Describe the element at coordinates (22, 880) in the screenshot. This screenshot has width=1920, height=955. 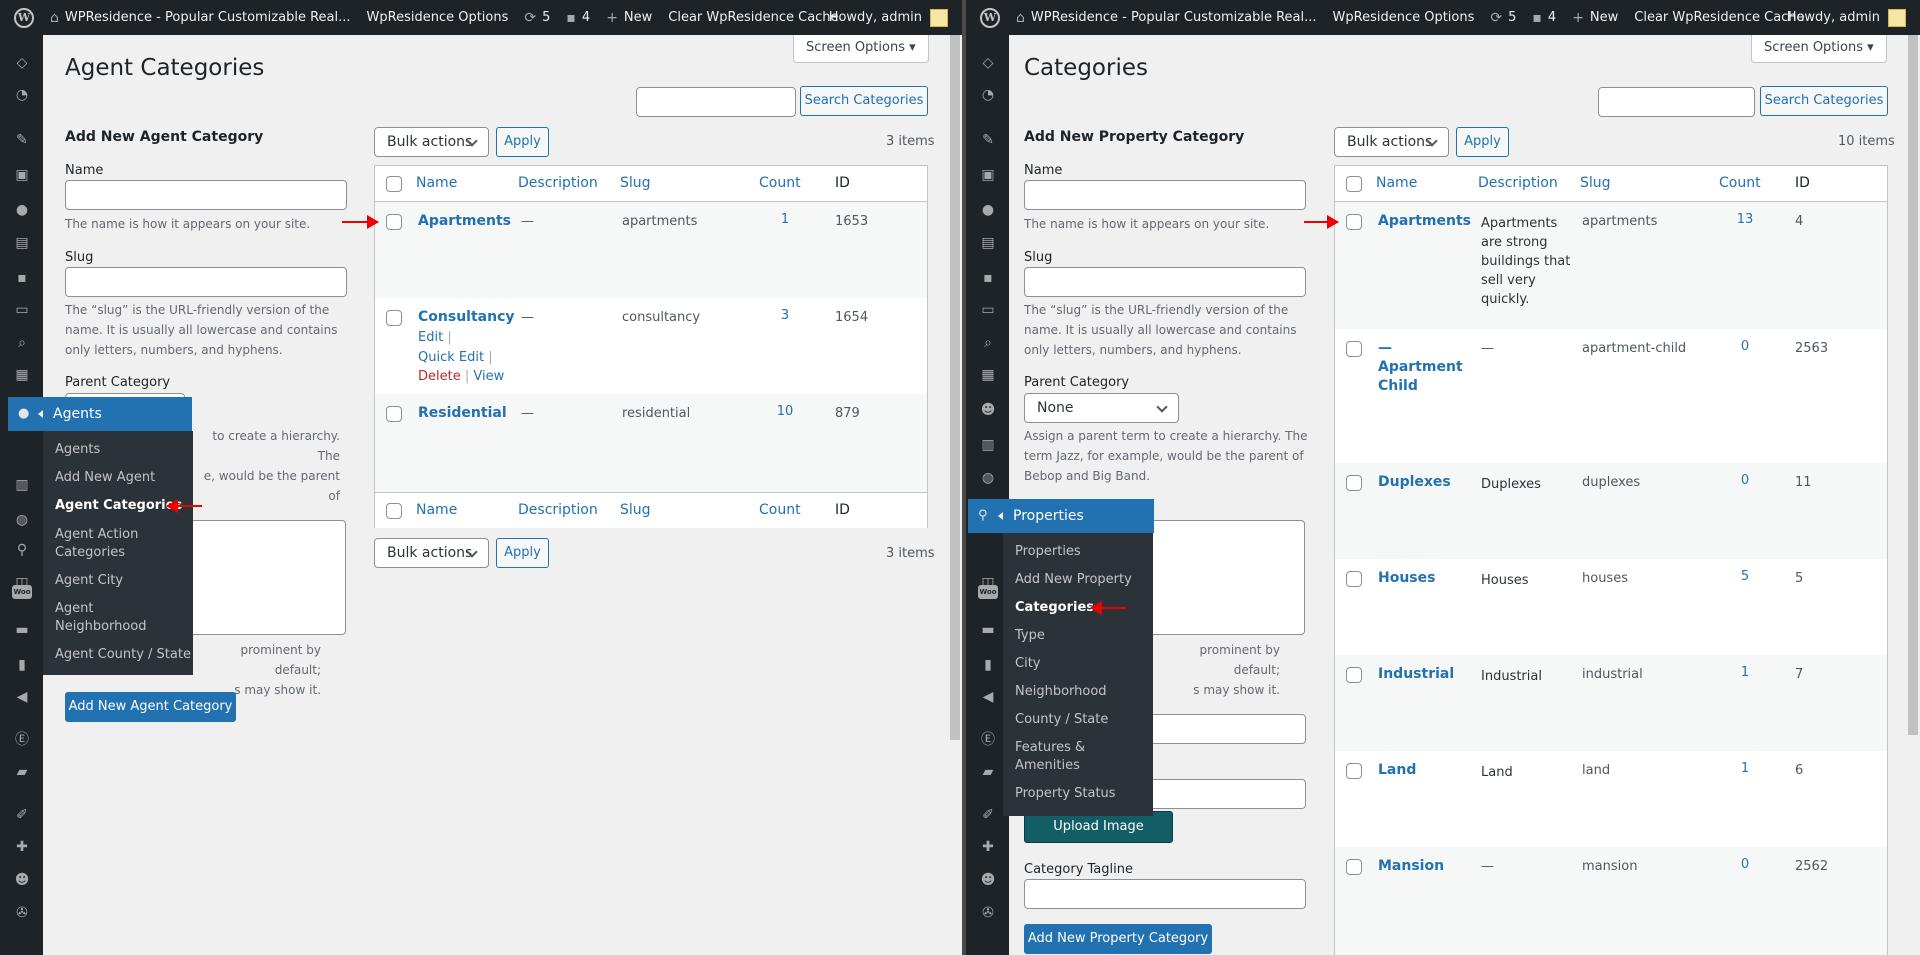
I see `user-icon: ☻` at that location.